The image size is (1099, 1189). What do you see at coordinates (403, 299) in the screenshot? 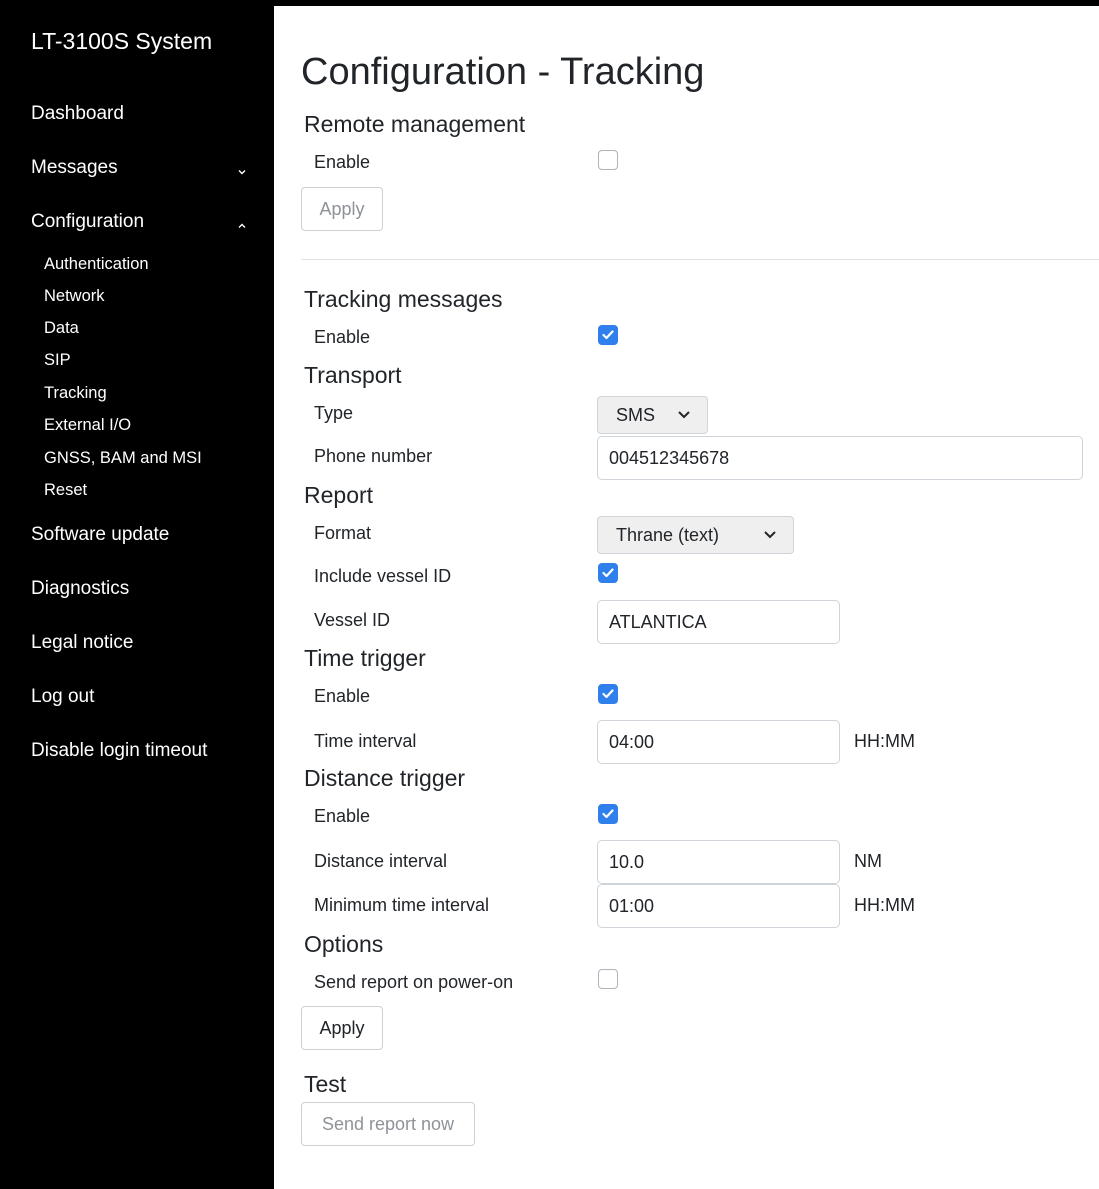
I see `section-heading-tracking-messages: Tracking messages` at bounding box center [403, 299].